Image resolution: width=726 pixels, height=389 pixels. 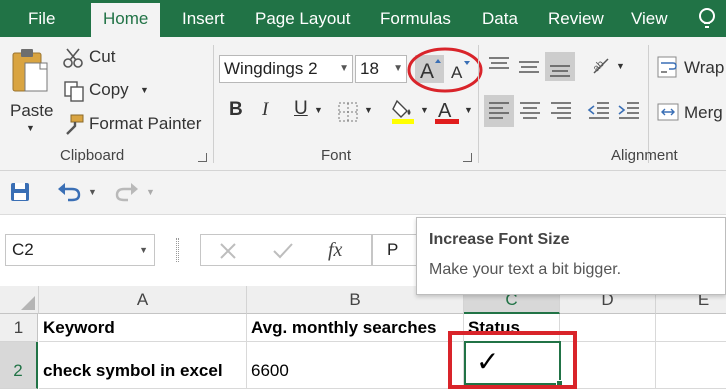 What do you see at coordinates (629, 111) in the screenshot?
I see `increase-indent-icon` at bounding box center [629, 111].